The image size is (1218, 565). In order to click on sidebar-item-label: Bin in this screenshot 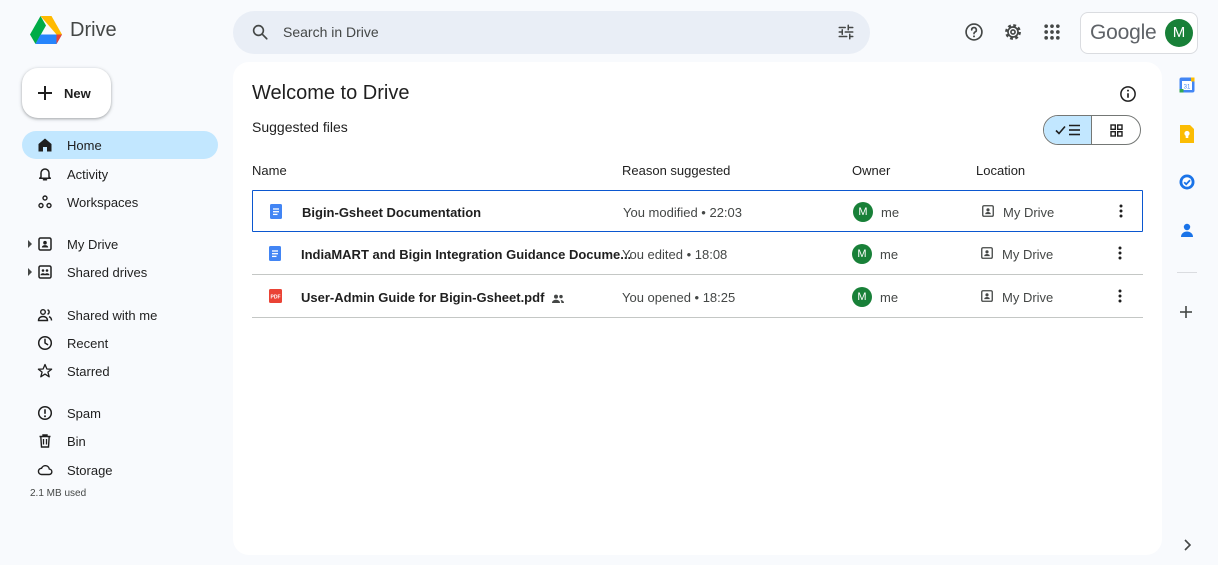, I will do `click(76, 441)`.